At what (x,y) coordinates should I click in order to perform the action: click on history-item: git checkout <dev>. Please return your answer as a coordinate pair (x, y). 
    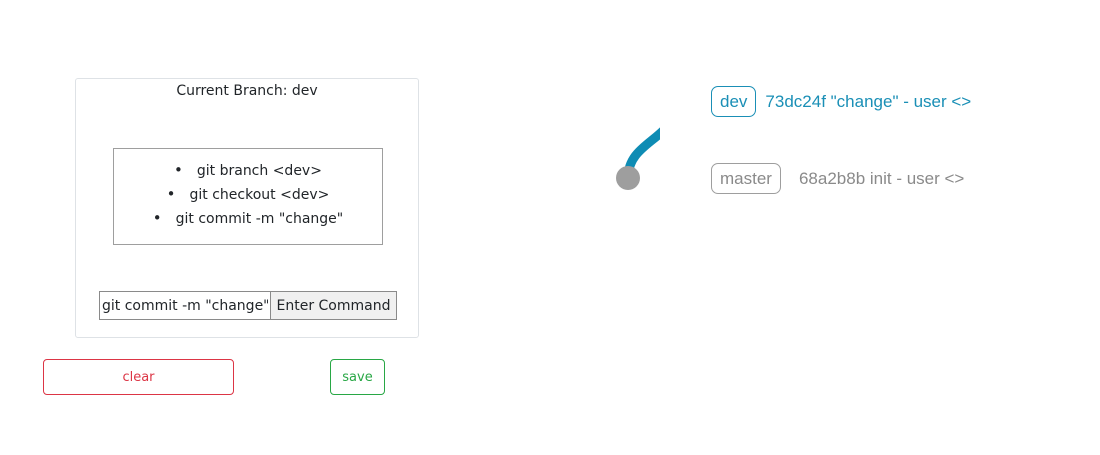
    Looking at the image, I should click on (248, 195).